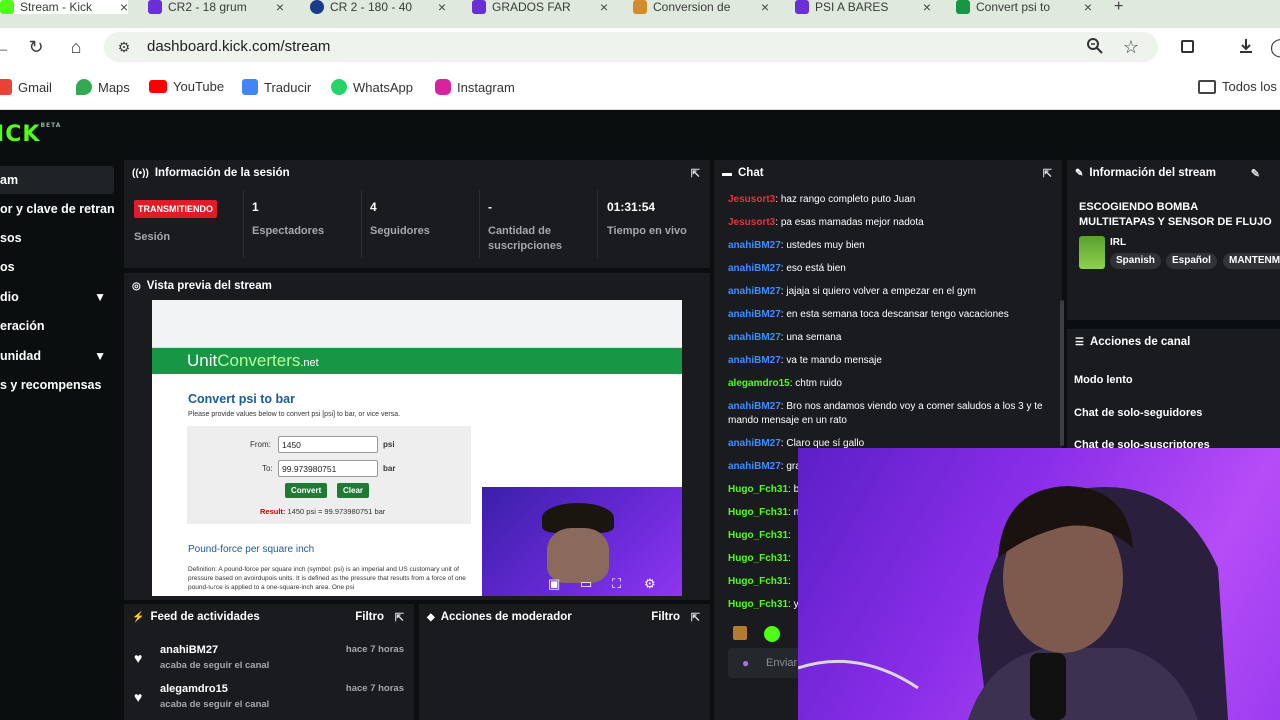 Image resolution: width=1280 pixels, height=720 pixels. What do you see at coordinates (816, 268) in the screenshot?
I see `chat-text: eso está bien` at bounding box center [816, 268].